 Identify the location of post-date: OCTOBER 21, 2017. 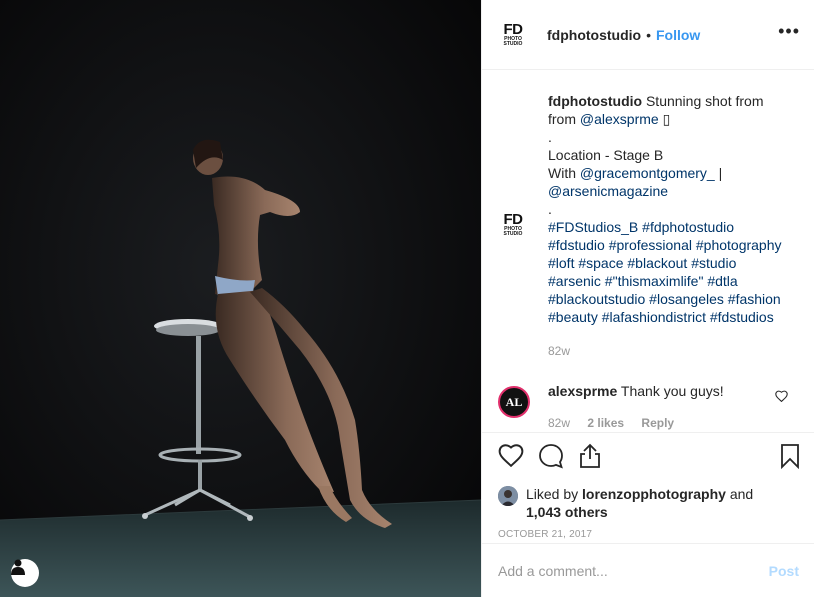
(545, 534).